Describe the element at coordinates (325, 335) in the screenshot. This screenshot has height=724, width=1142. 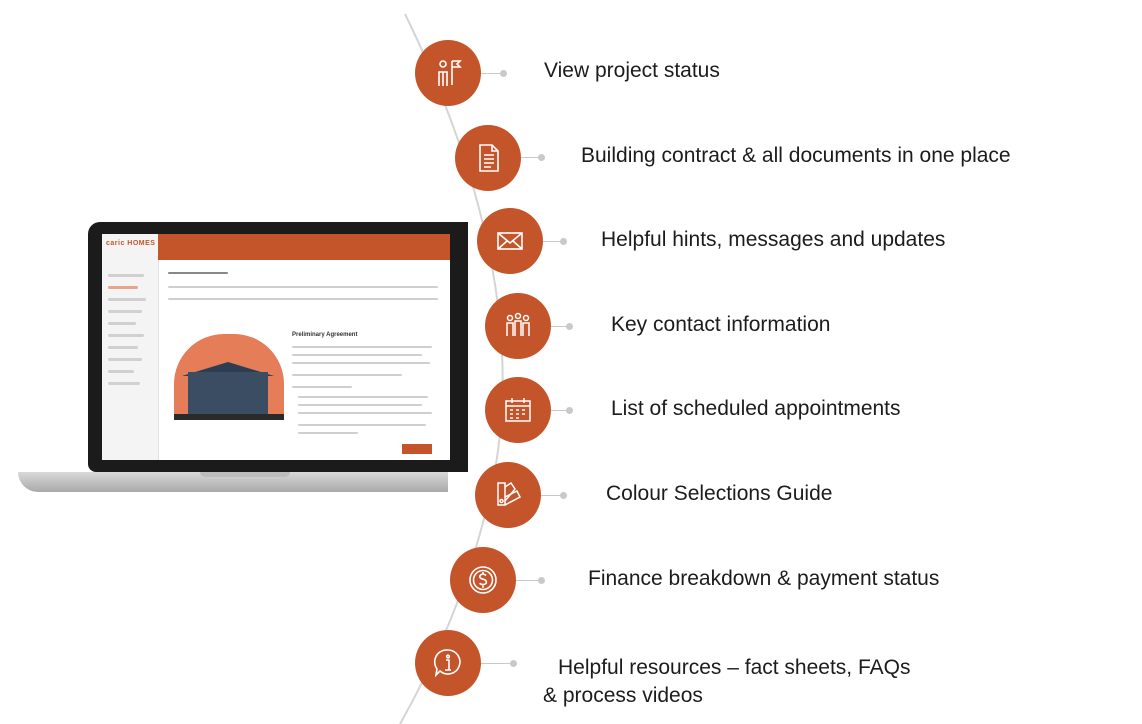
I see `app-content-heading: Preliminary Agreement` at that location.